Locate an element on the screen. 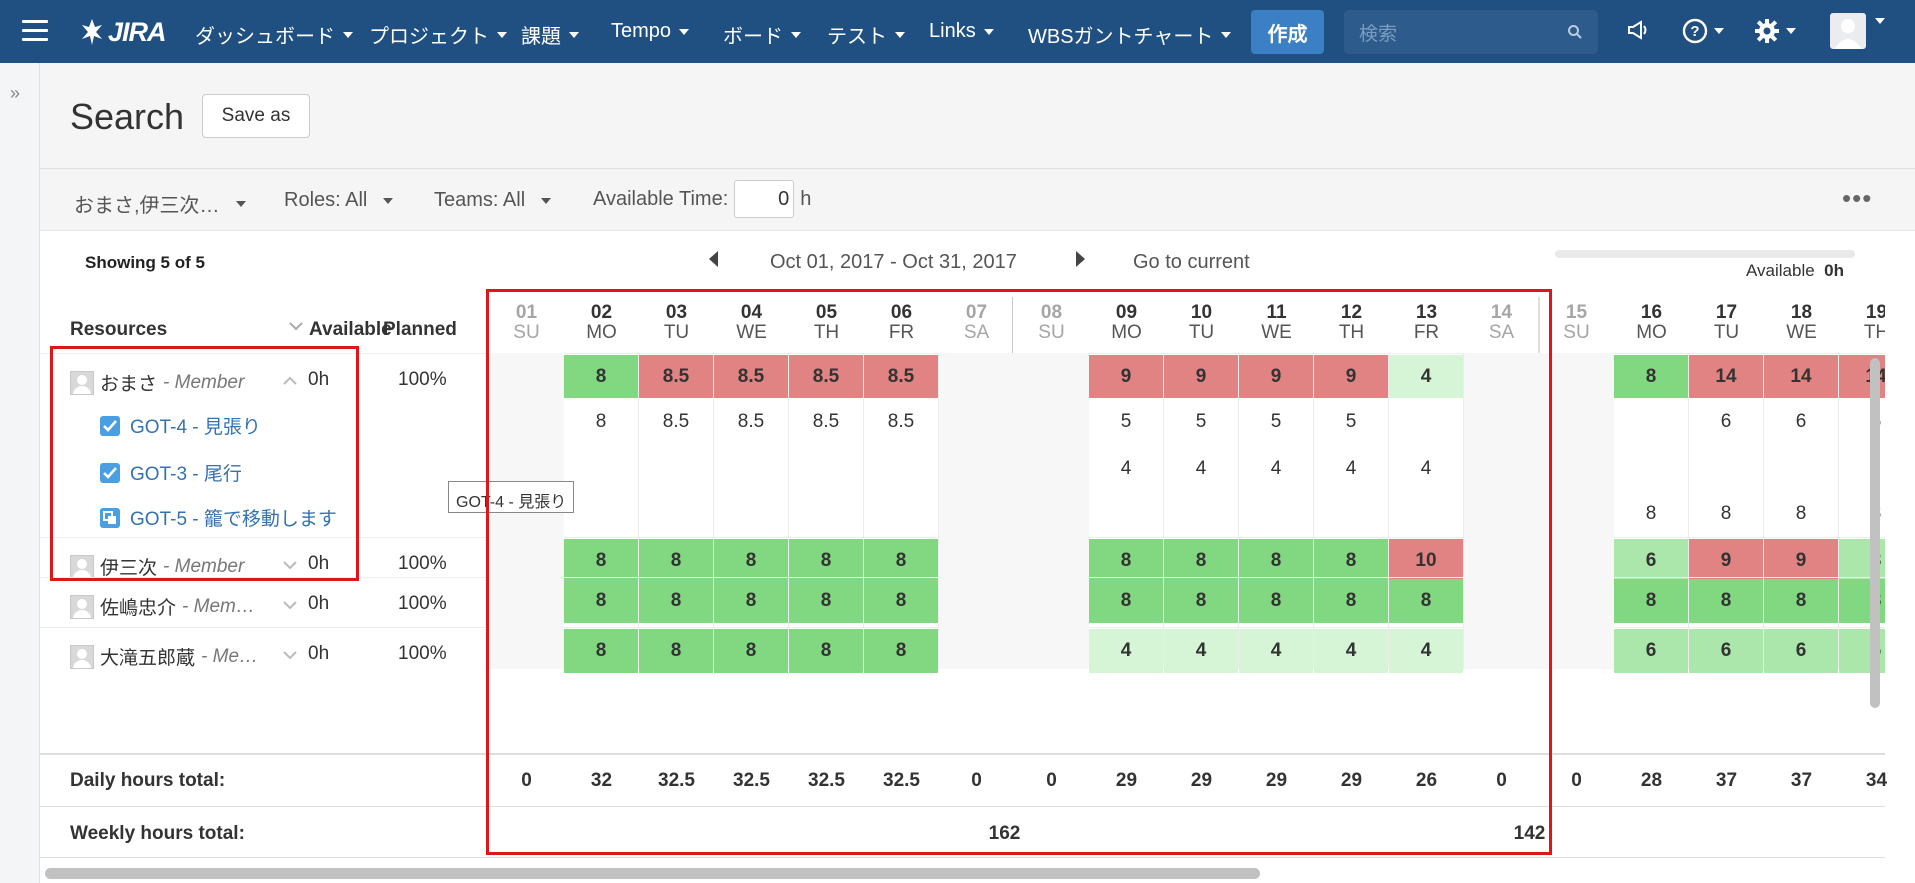 The height and width of the screenshot is (883, 1915). user-menu-caret-icon is located at coordinates (1880, 21).